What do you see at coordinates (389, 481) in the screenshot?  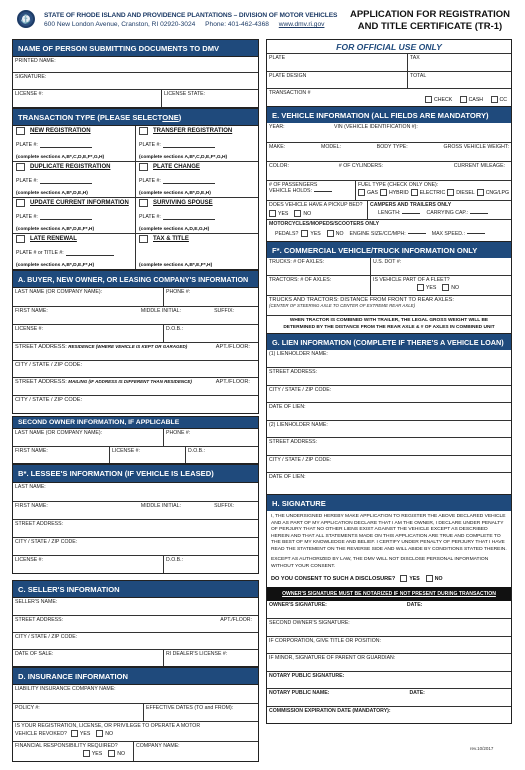 I see `lien2-date-field: DATE OF LIEN:` at bounding box center [389, 481].